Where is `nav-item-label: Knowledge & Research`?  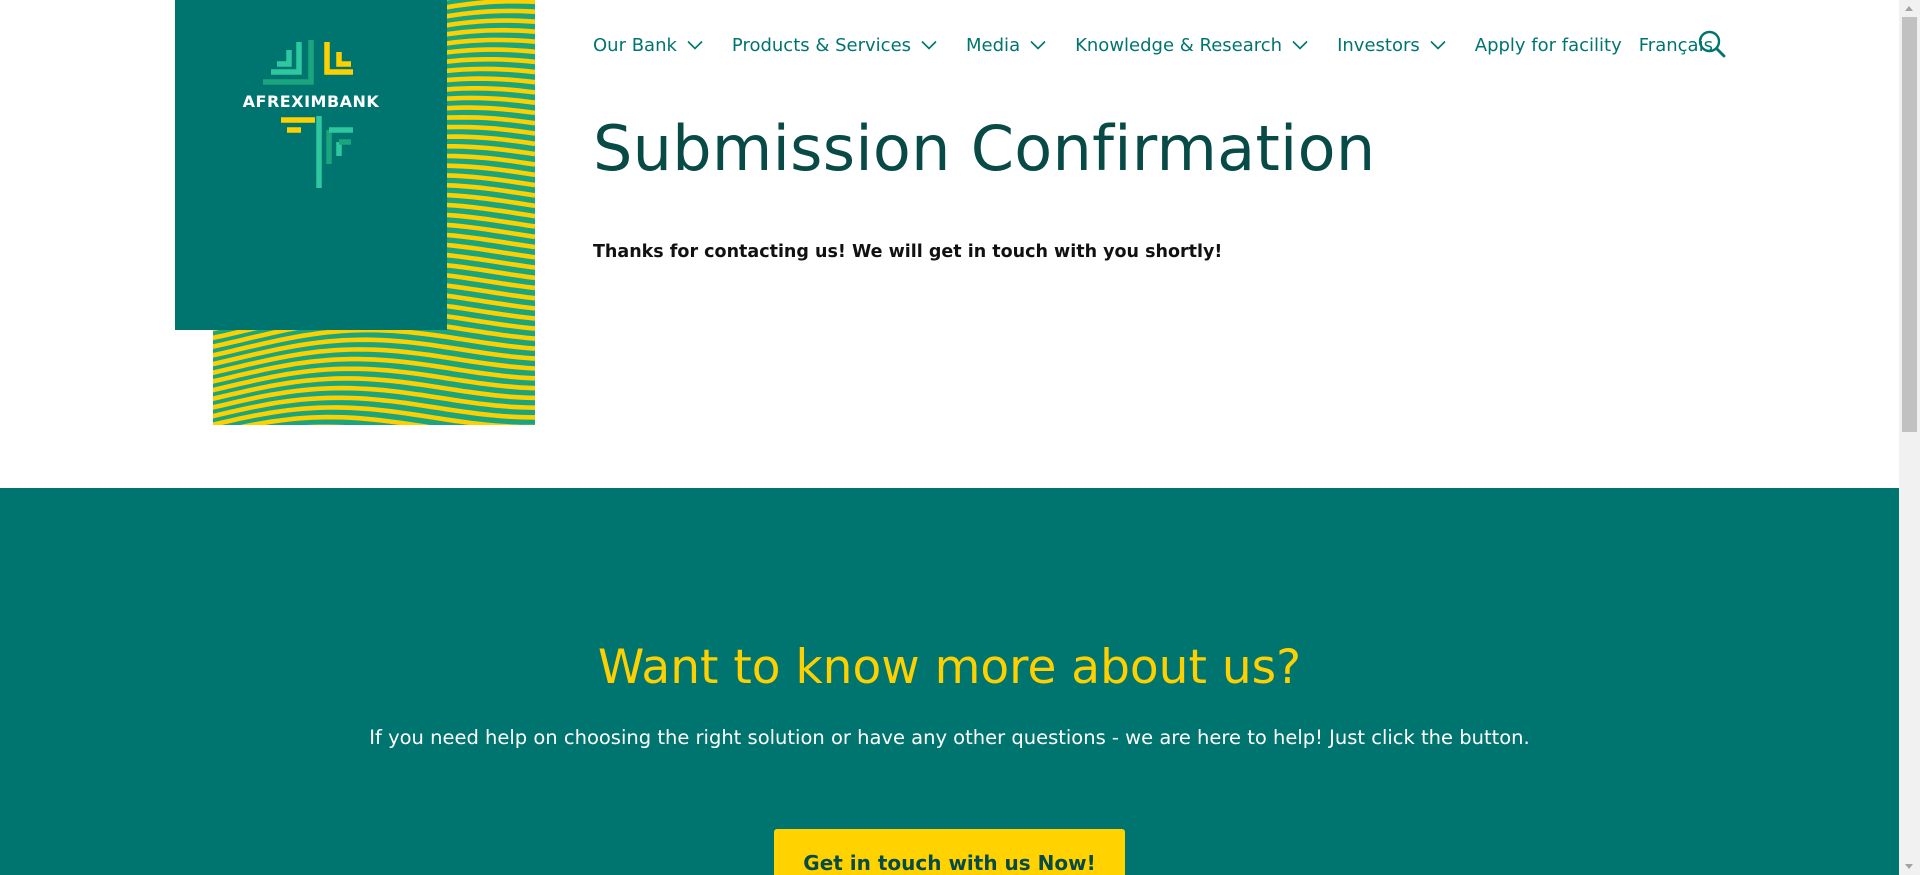
nav-item-label: Knowledge & Research is located at coordinates (1179, 45).